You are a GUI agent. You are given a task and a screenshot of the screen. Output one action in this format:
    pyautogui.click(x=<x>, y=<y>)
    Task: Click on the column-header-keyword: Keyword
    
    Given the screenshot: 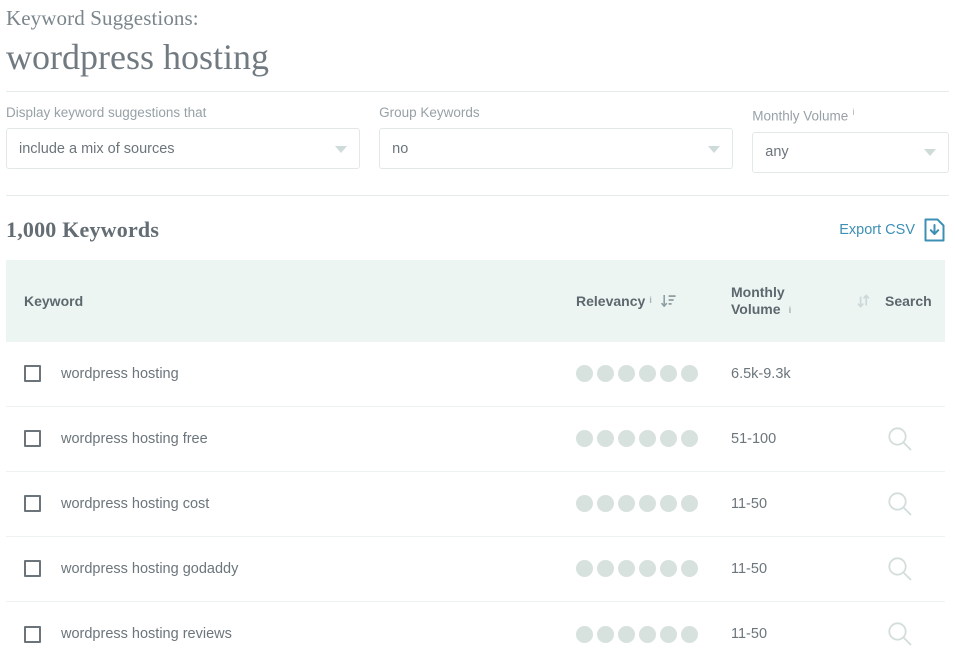 What is the action you would take?
    pyautogui.click(x=291, y=301)
    